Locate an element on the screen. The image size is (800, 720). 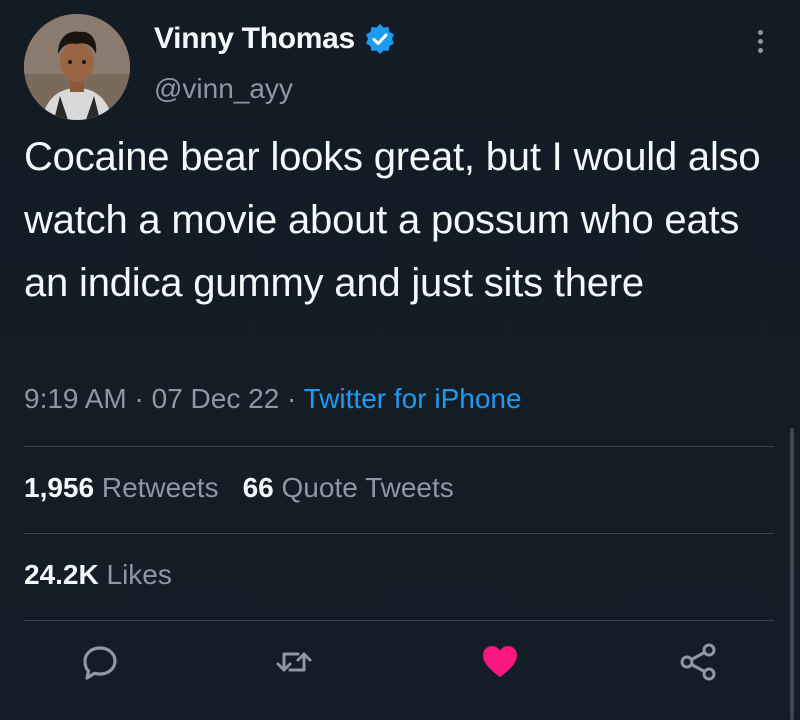
retweet-stats-row: 1,956 Retweets 66 Quote Tweets is located at coordinates (239, 488).